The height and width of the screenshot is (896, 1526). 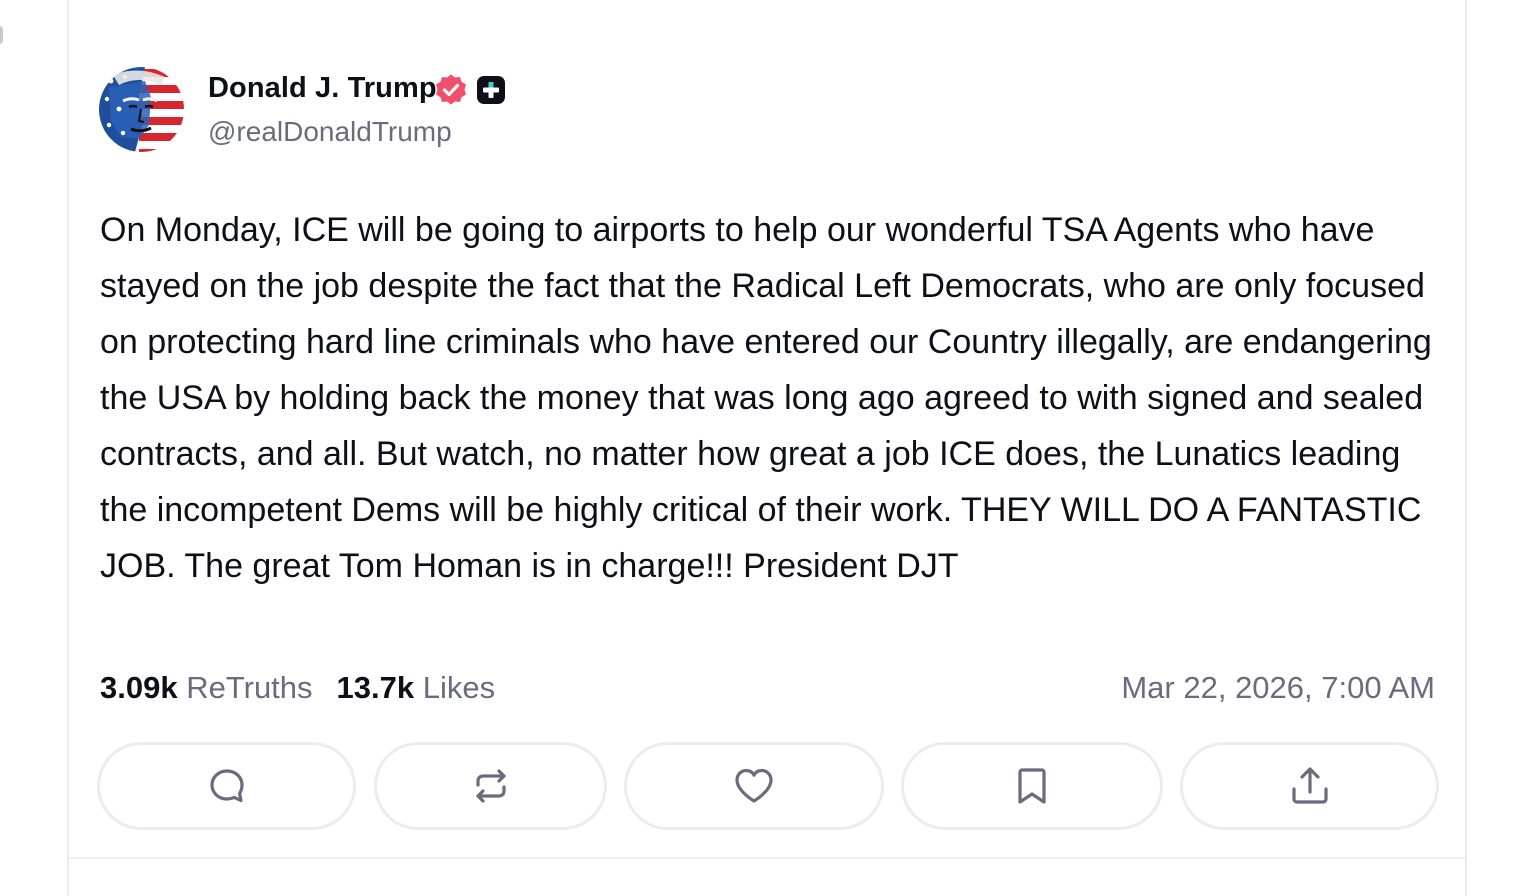 I want to click on reply-button, so click(x=226, y=786).